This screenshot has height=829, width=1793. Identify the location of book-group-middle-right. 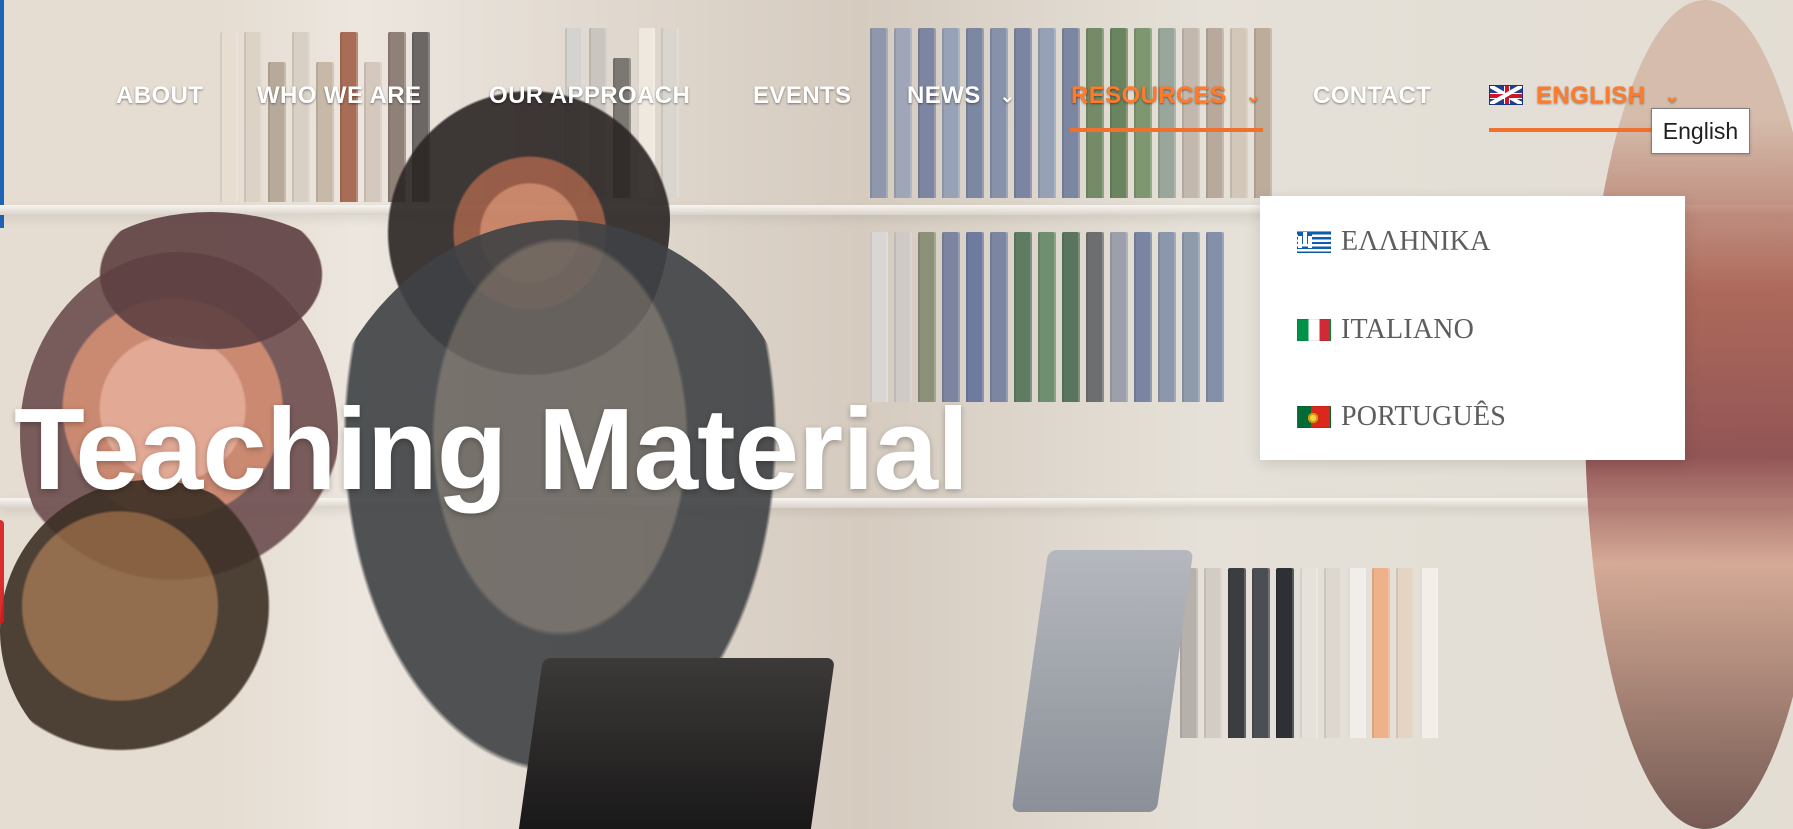
(1047, 317).